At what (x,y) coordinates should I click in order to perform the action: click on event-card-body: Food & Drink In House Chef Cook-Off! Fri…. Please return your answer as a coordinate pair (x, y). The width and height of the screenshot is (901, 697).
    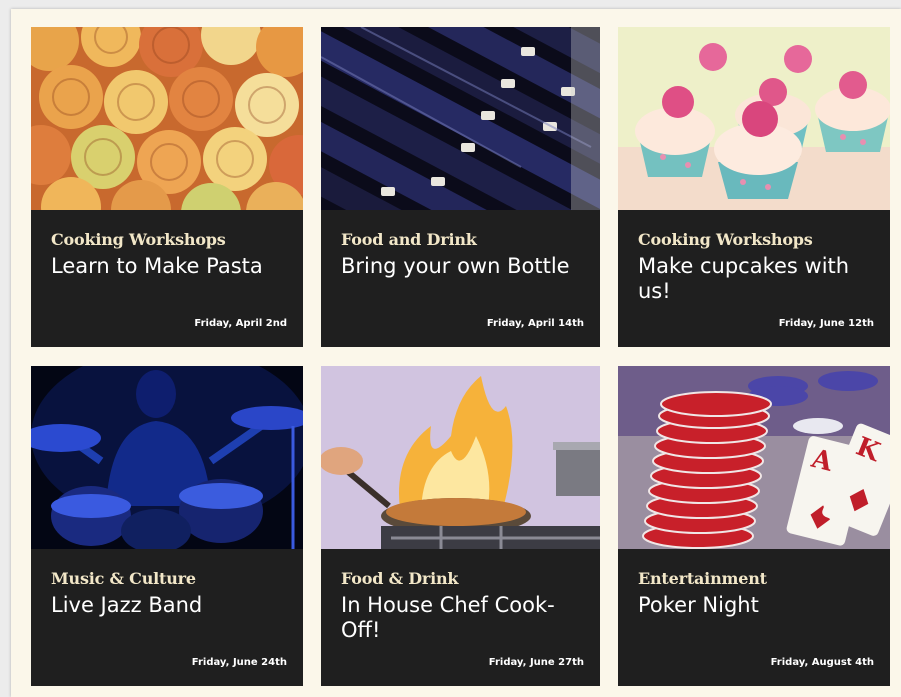
    Looking at the image, I should click on (460, 617).